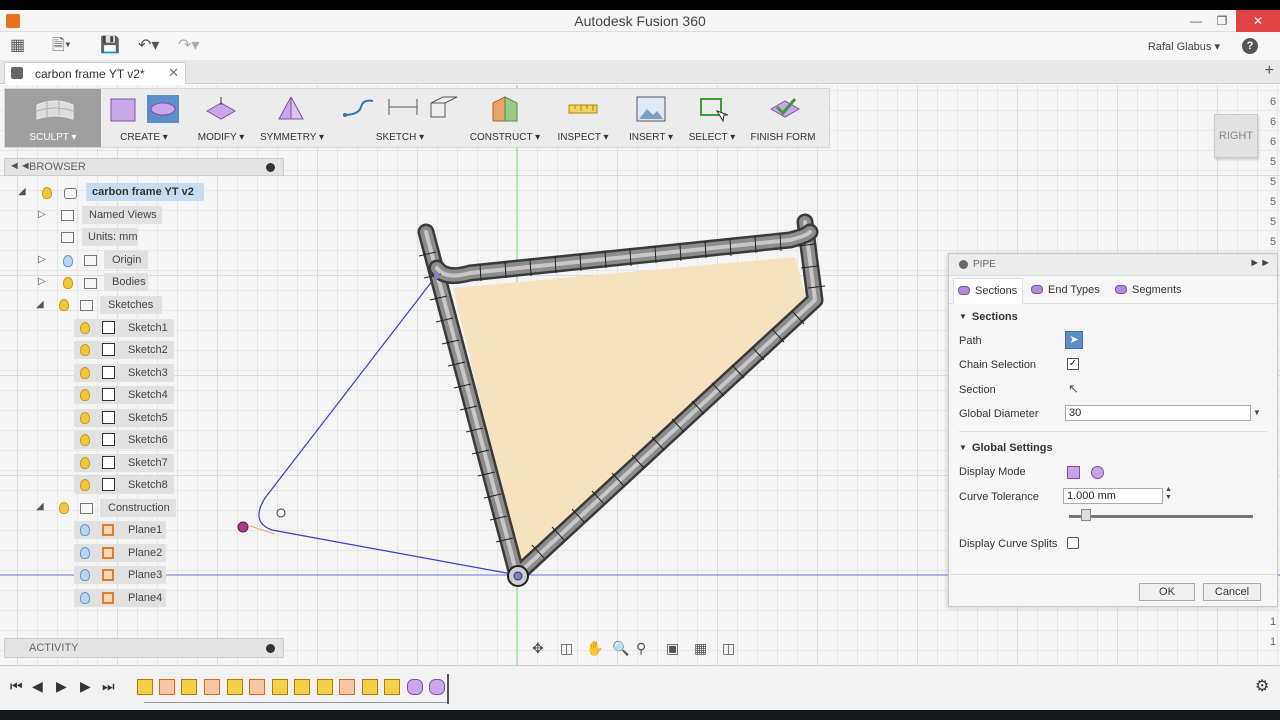 Image resolution: width=1280 pixels, height=720 pixels. What do you see at coordinates (1086, 515) in the screenshot?
I see `curve-tolerance-slider-knob` at bounding box center [1086, 515].